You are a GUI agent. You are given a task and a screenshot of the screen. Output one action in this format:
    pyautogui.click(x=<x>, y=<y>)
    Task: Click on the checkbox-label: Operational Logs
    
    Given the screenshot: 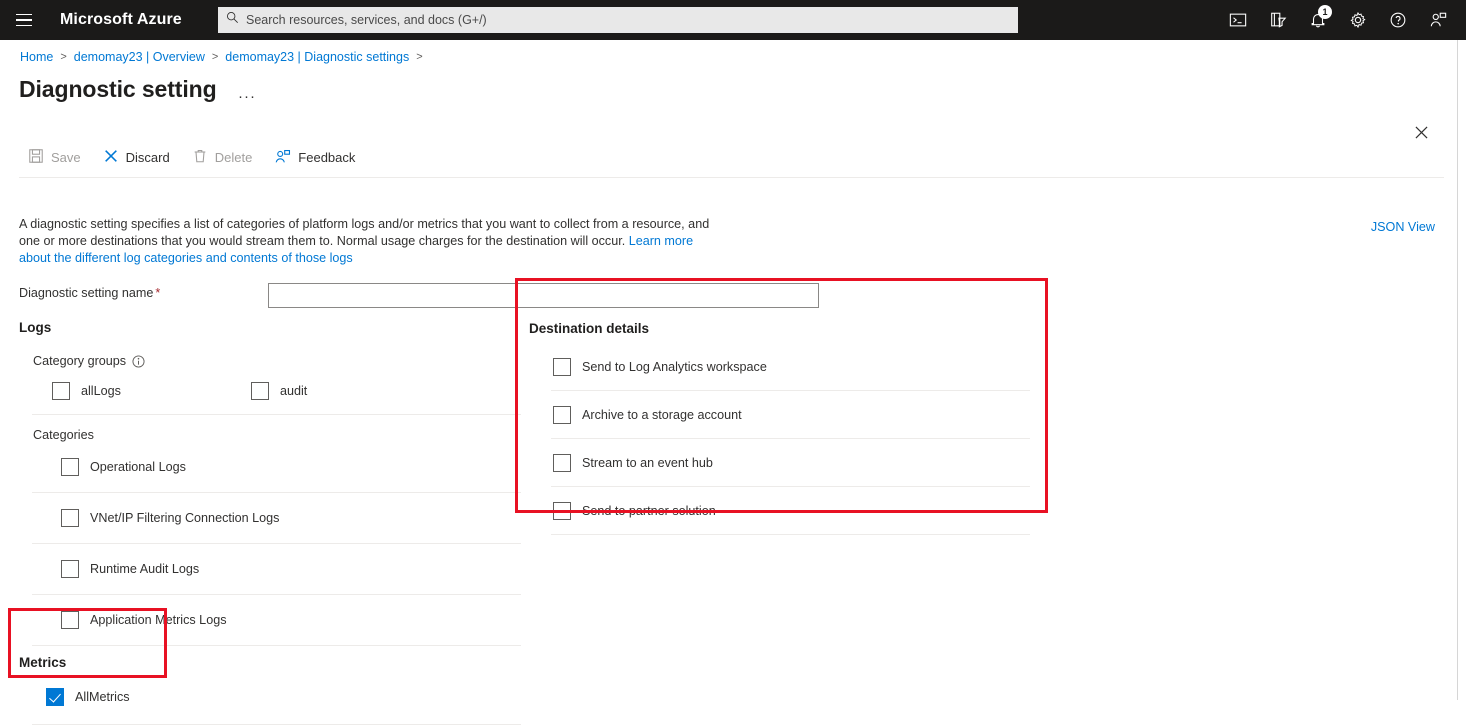 What is the action you would take?
    pyautogui.click(x=138, y=467)
    